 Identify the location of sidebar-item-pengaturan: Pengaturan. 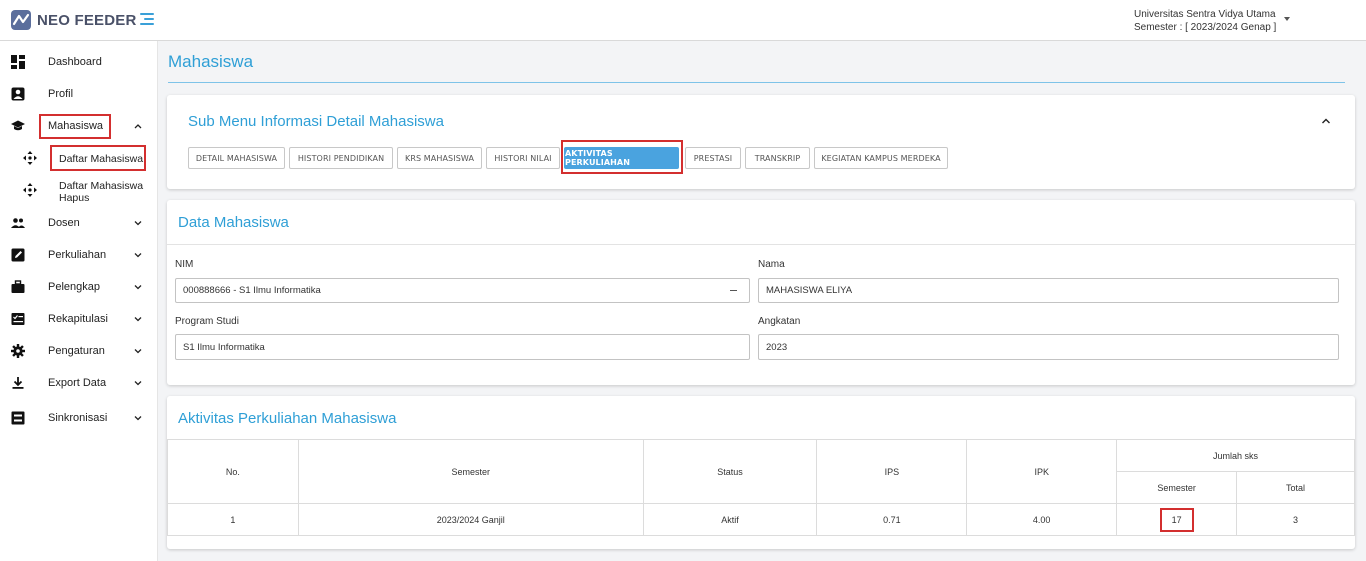
(79, 351).